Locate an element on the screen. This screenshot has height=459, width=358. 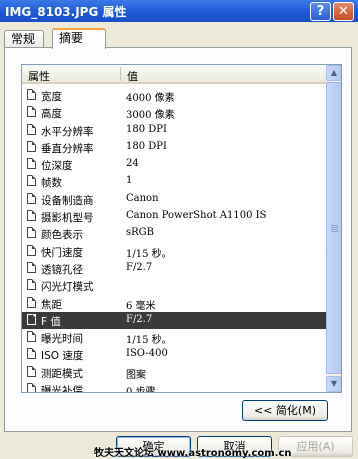
column-header-value: 值 is located at coordinates (132, 76).